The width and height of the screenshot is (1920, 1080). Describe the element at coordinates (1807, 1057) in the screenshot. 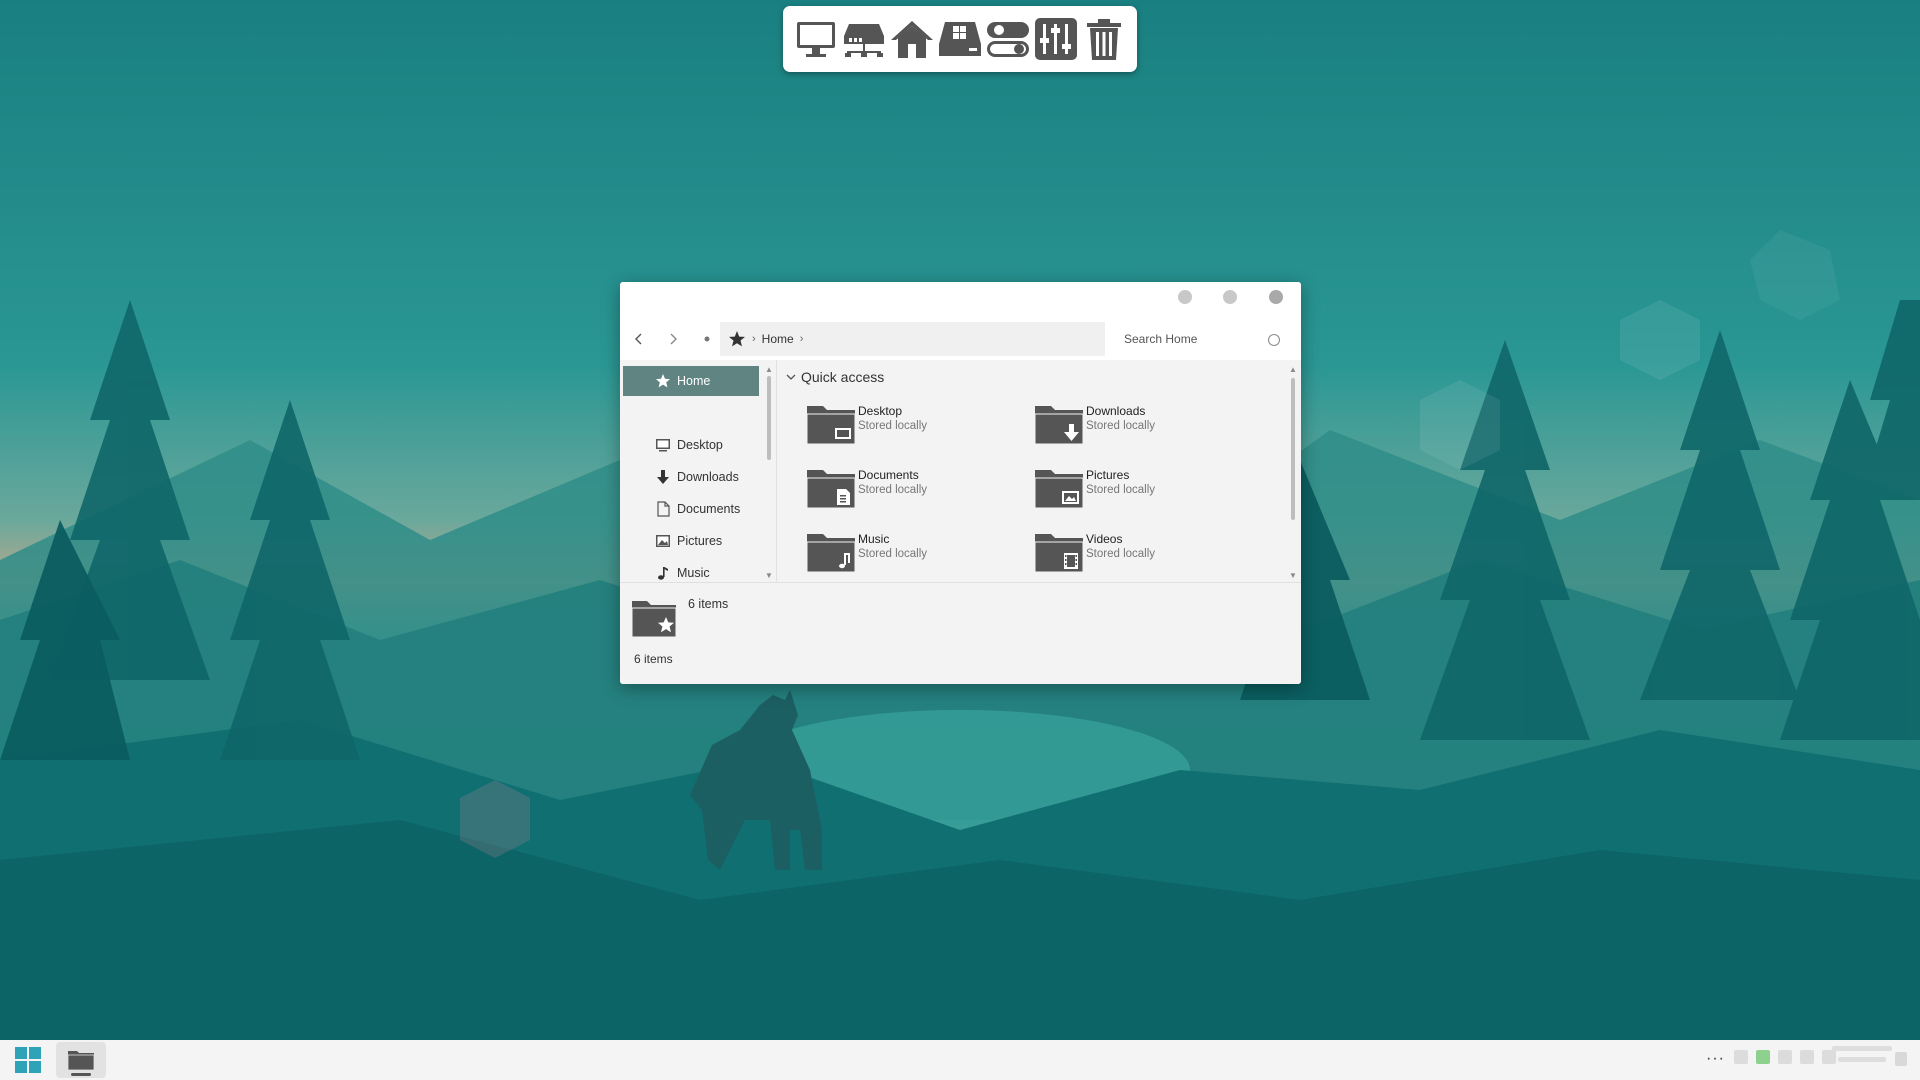

I see `volume-icon` at that location.